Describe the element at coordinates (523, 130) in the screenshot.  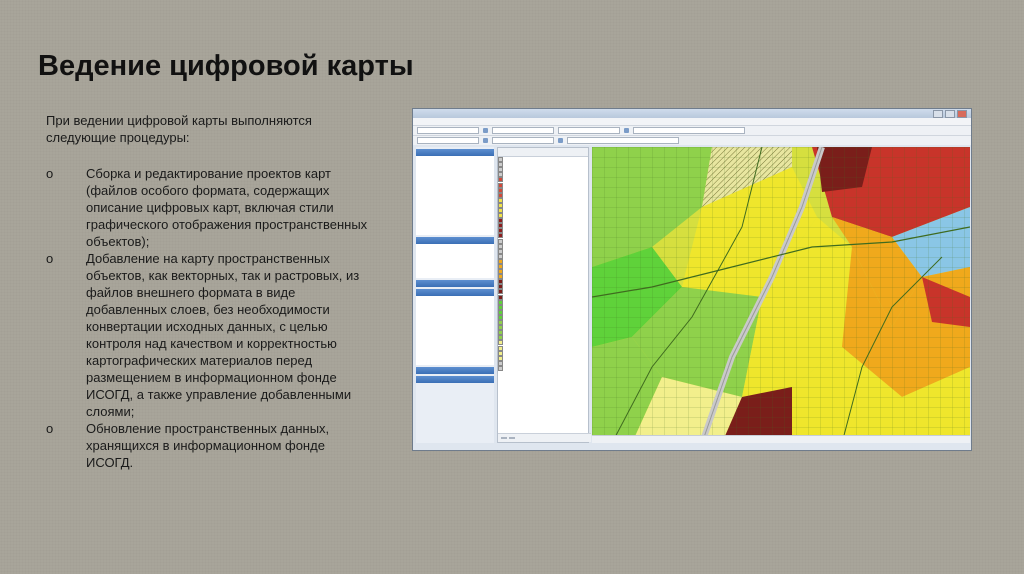
I see `street-field` at that location.